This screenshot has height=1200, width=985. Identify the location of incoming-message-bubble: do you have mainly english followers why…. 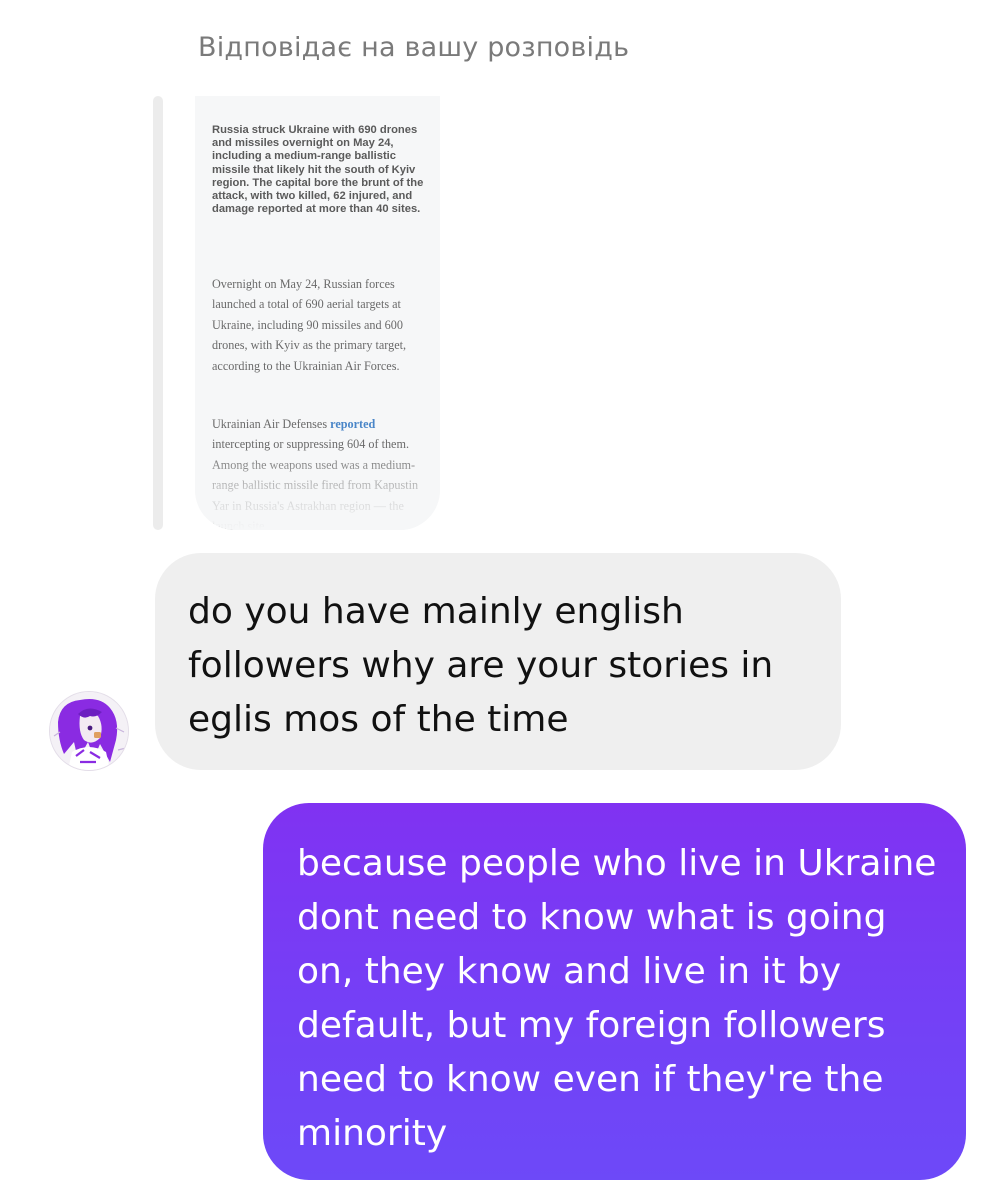
(498, 661).